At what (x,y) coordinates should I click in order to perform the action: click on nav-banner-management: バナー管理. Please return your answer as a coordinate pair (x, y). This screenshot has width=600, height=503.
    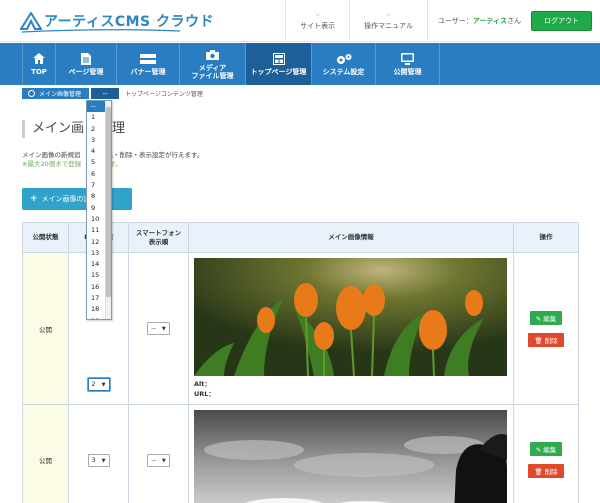
    Looking at the image, I should click on (148, 64).